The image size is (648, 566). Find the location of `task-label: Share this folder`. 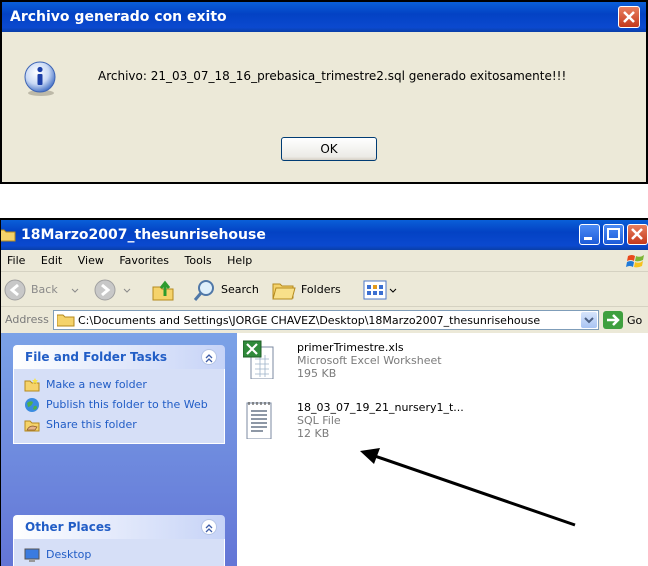

task-label: Share this folder is located at coordinates (91, 424).